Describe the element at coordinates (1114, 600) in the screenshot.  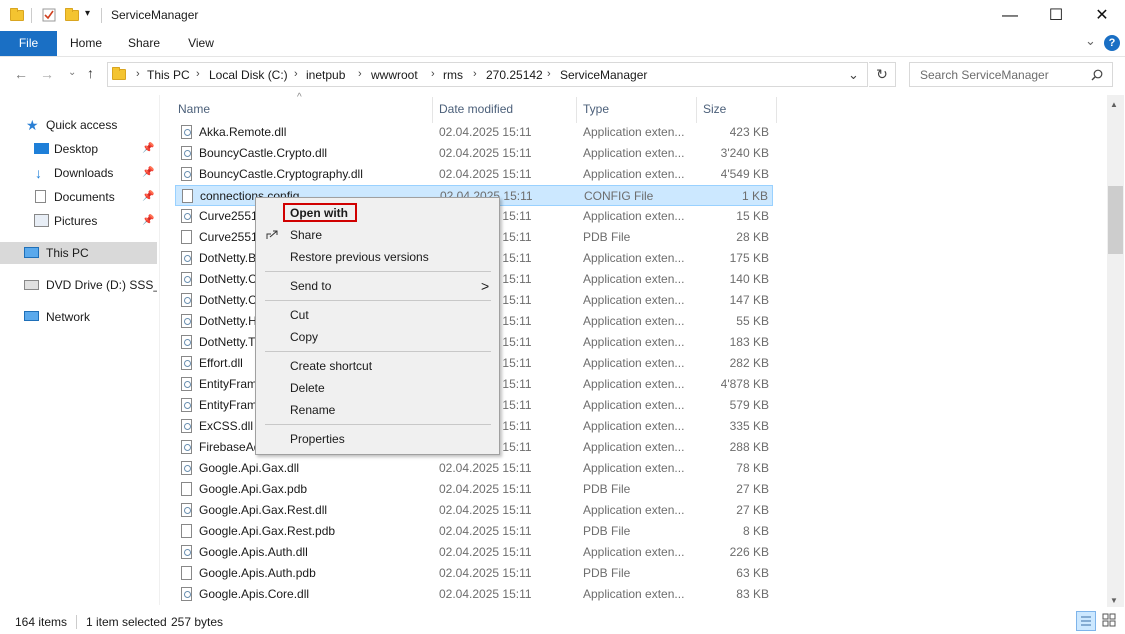
I see `scroll-down-icon: ▼` at that location.